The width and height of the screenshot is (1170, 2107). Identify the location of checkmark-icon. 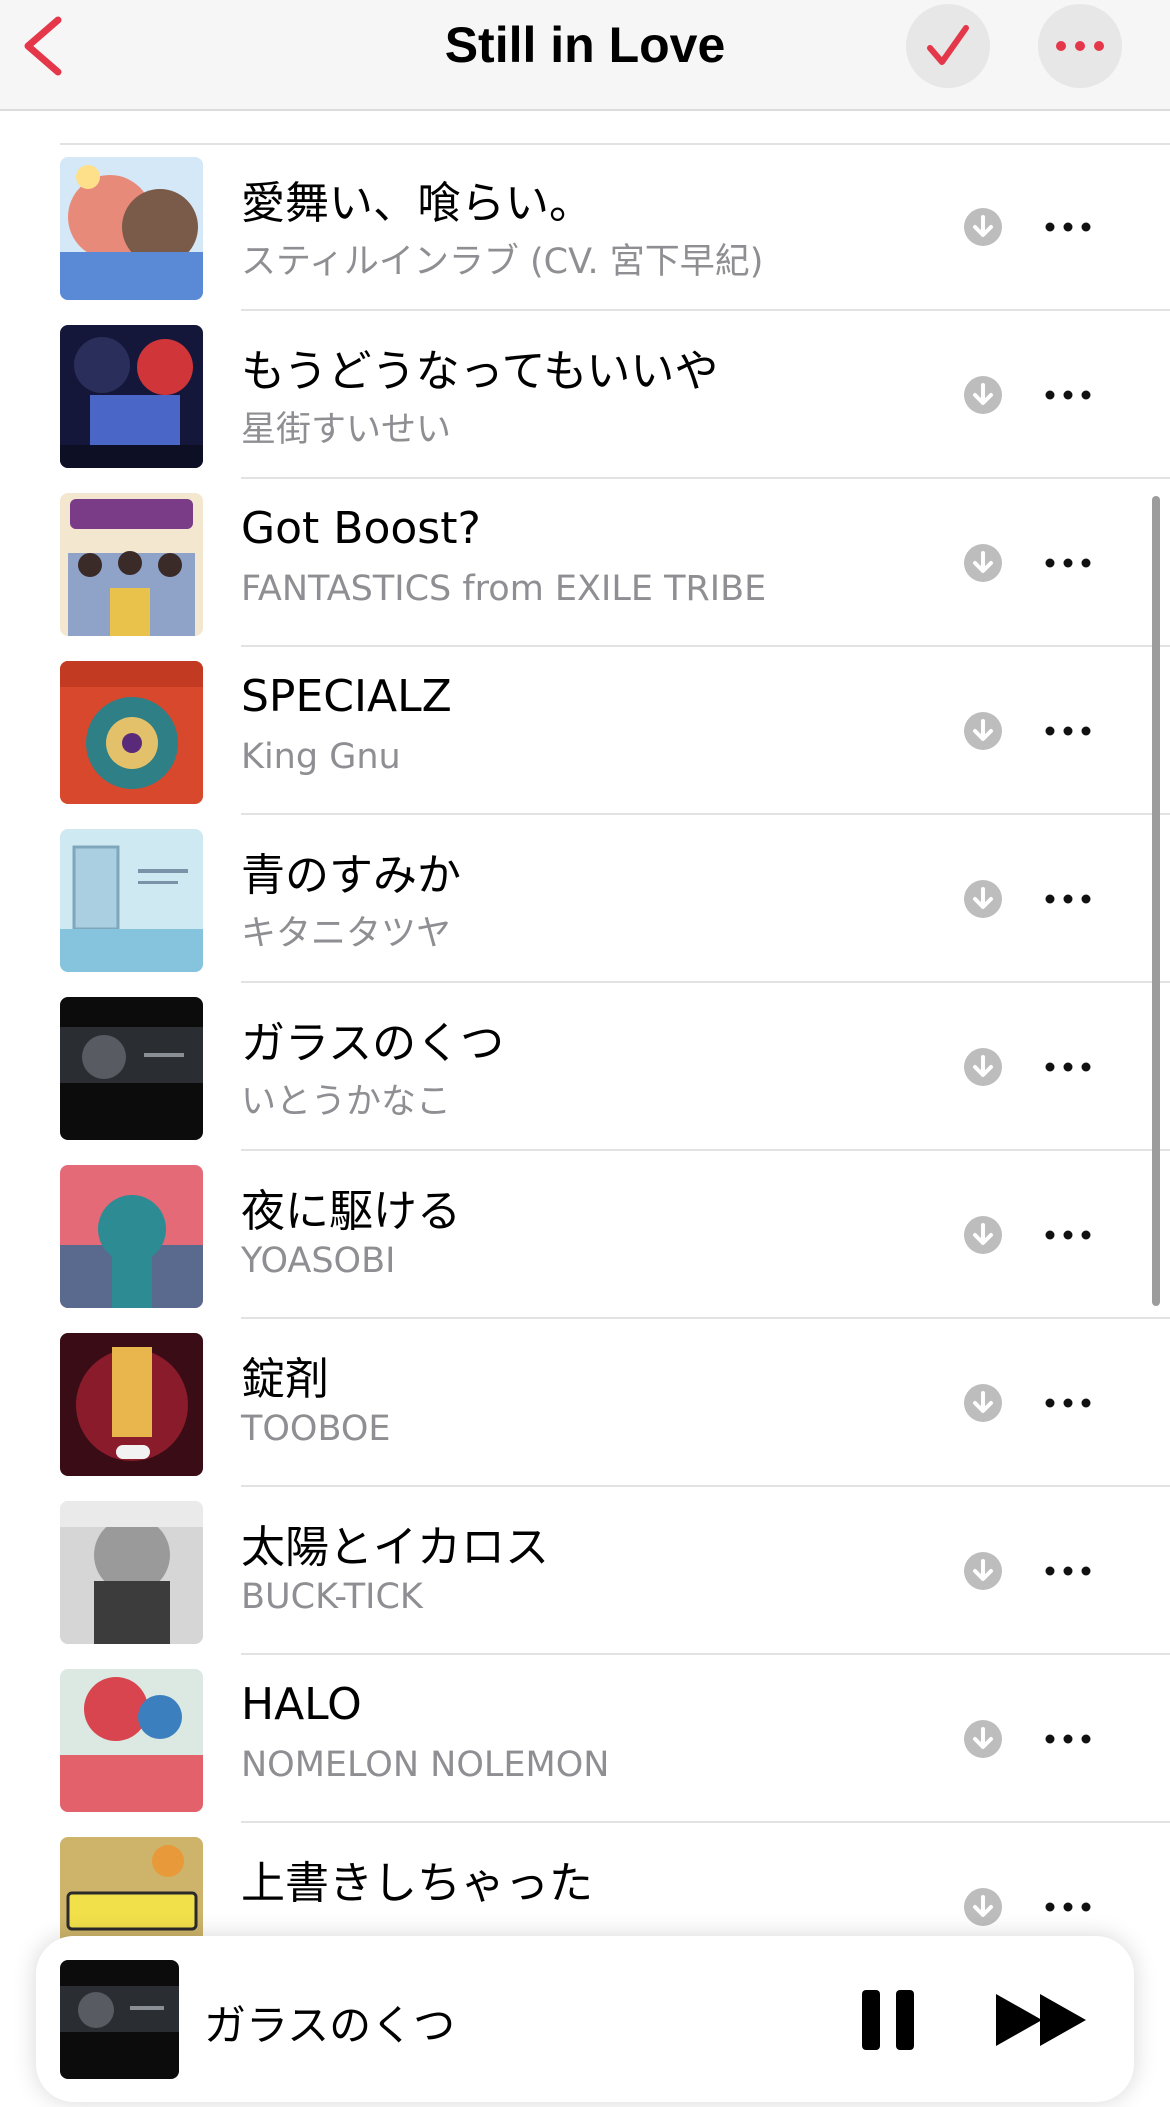
(948, 45).